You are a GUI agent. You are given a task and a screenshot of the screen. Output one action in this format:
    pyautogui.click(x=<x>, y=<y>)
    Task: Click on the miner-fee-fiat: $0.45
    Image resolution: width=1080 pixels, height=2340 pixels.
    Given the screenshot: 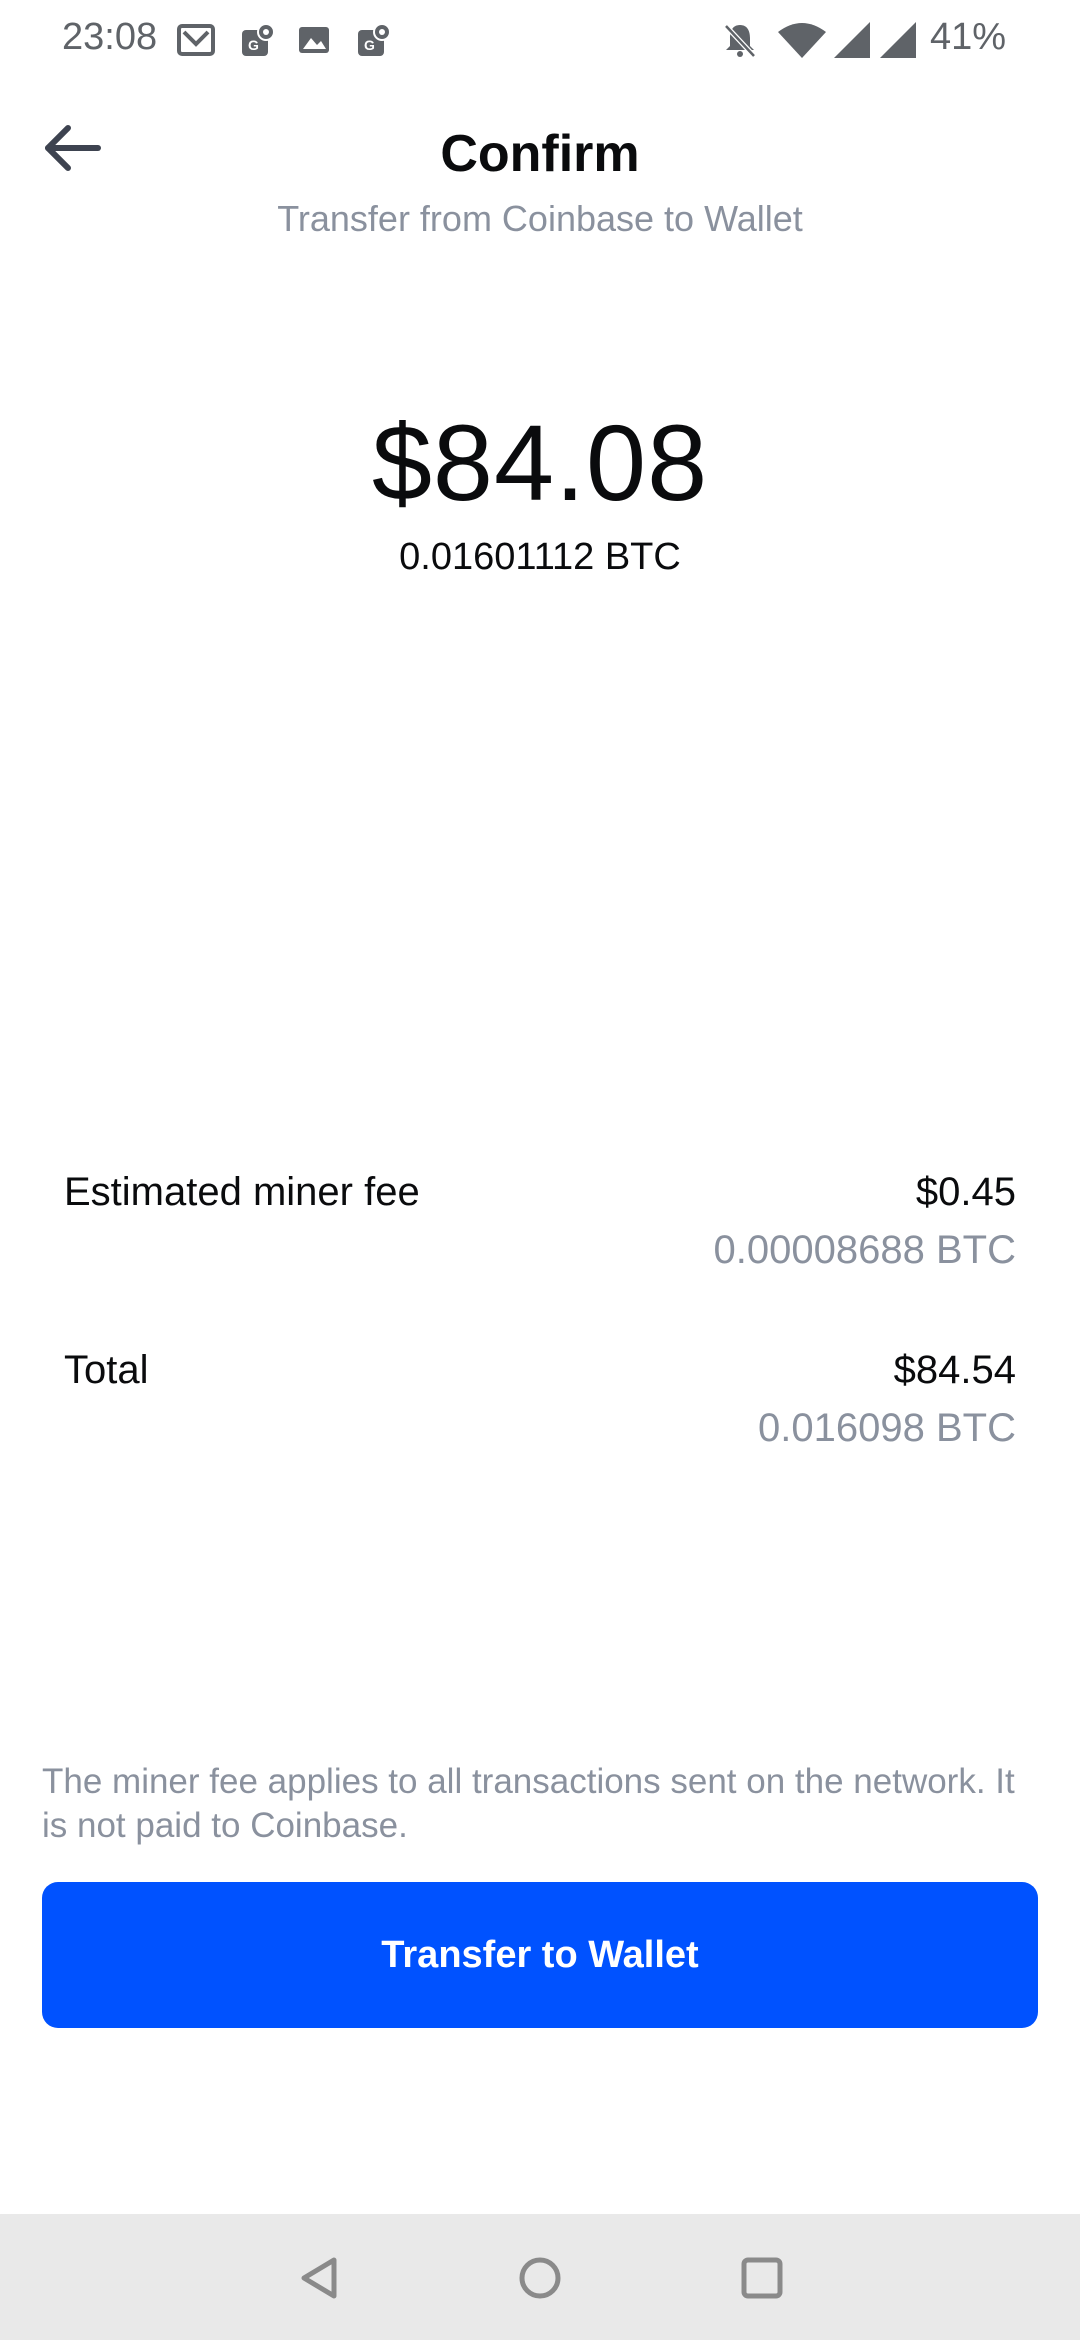 What is the action you would take?
    pyautogui.click(x=965, y=1192)
    